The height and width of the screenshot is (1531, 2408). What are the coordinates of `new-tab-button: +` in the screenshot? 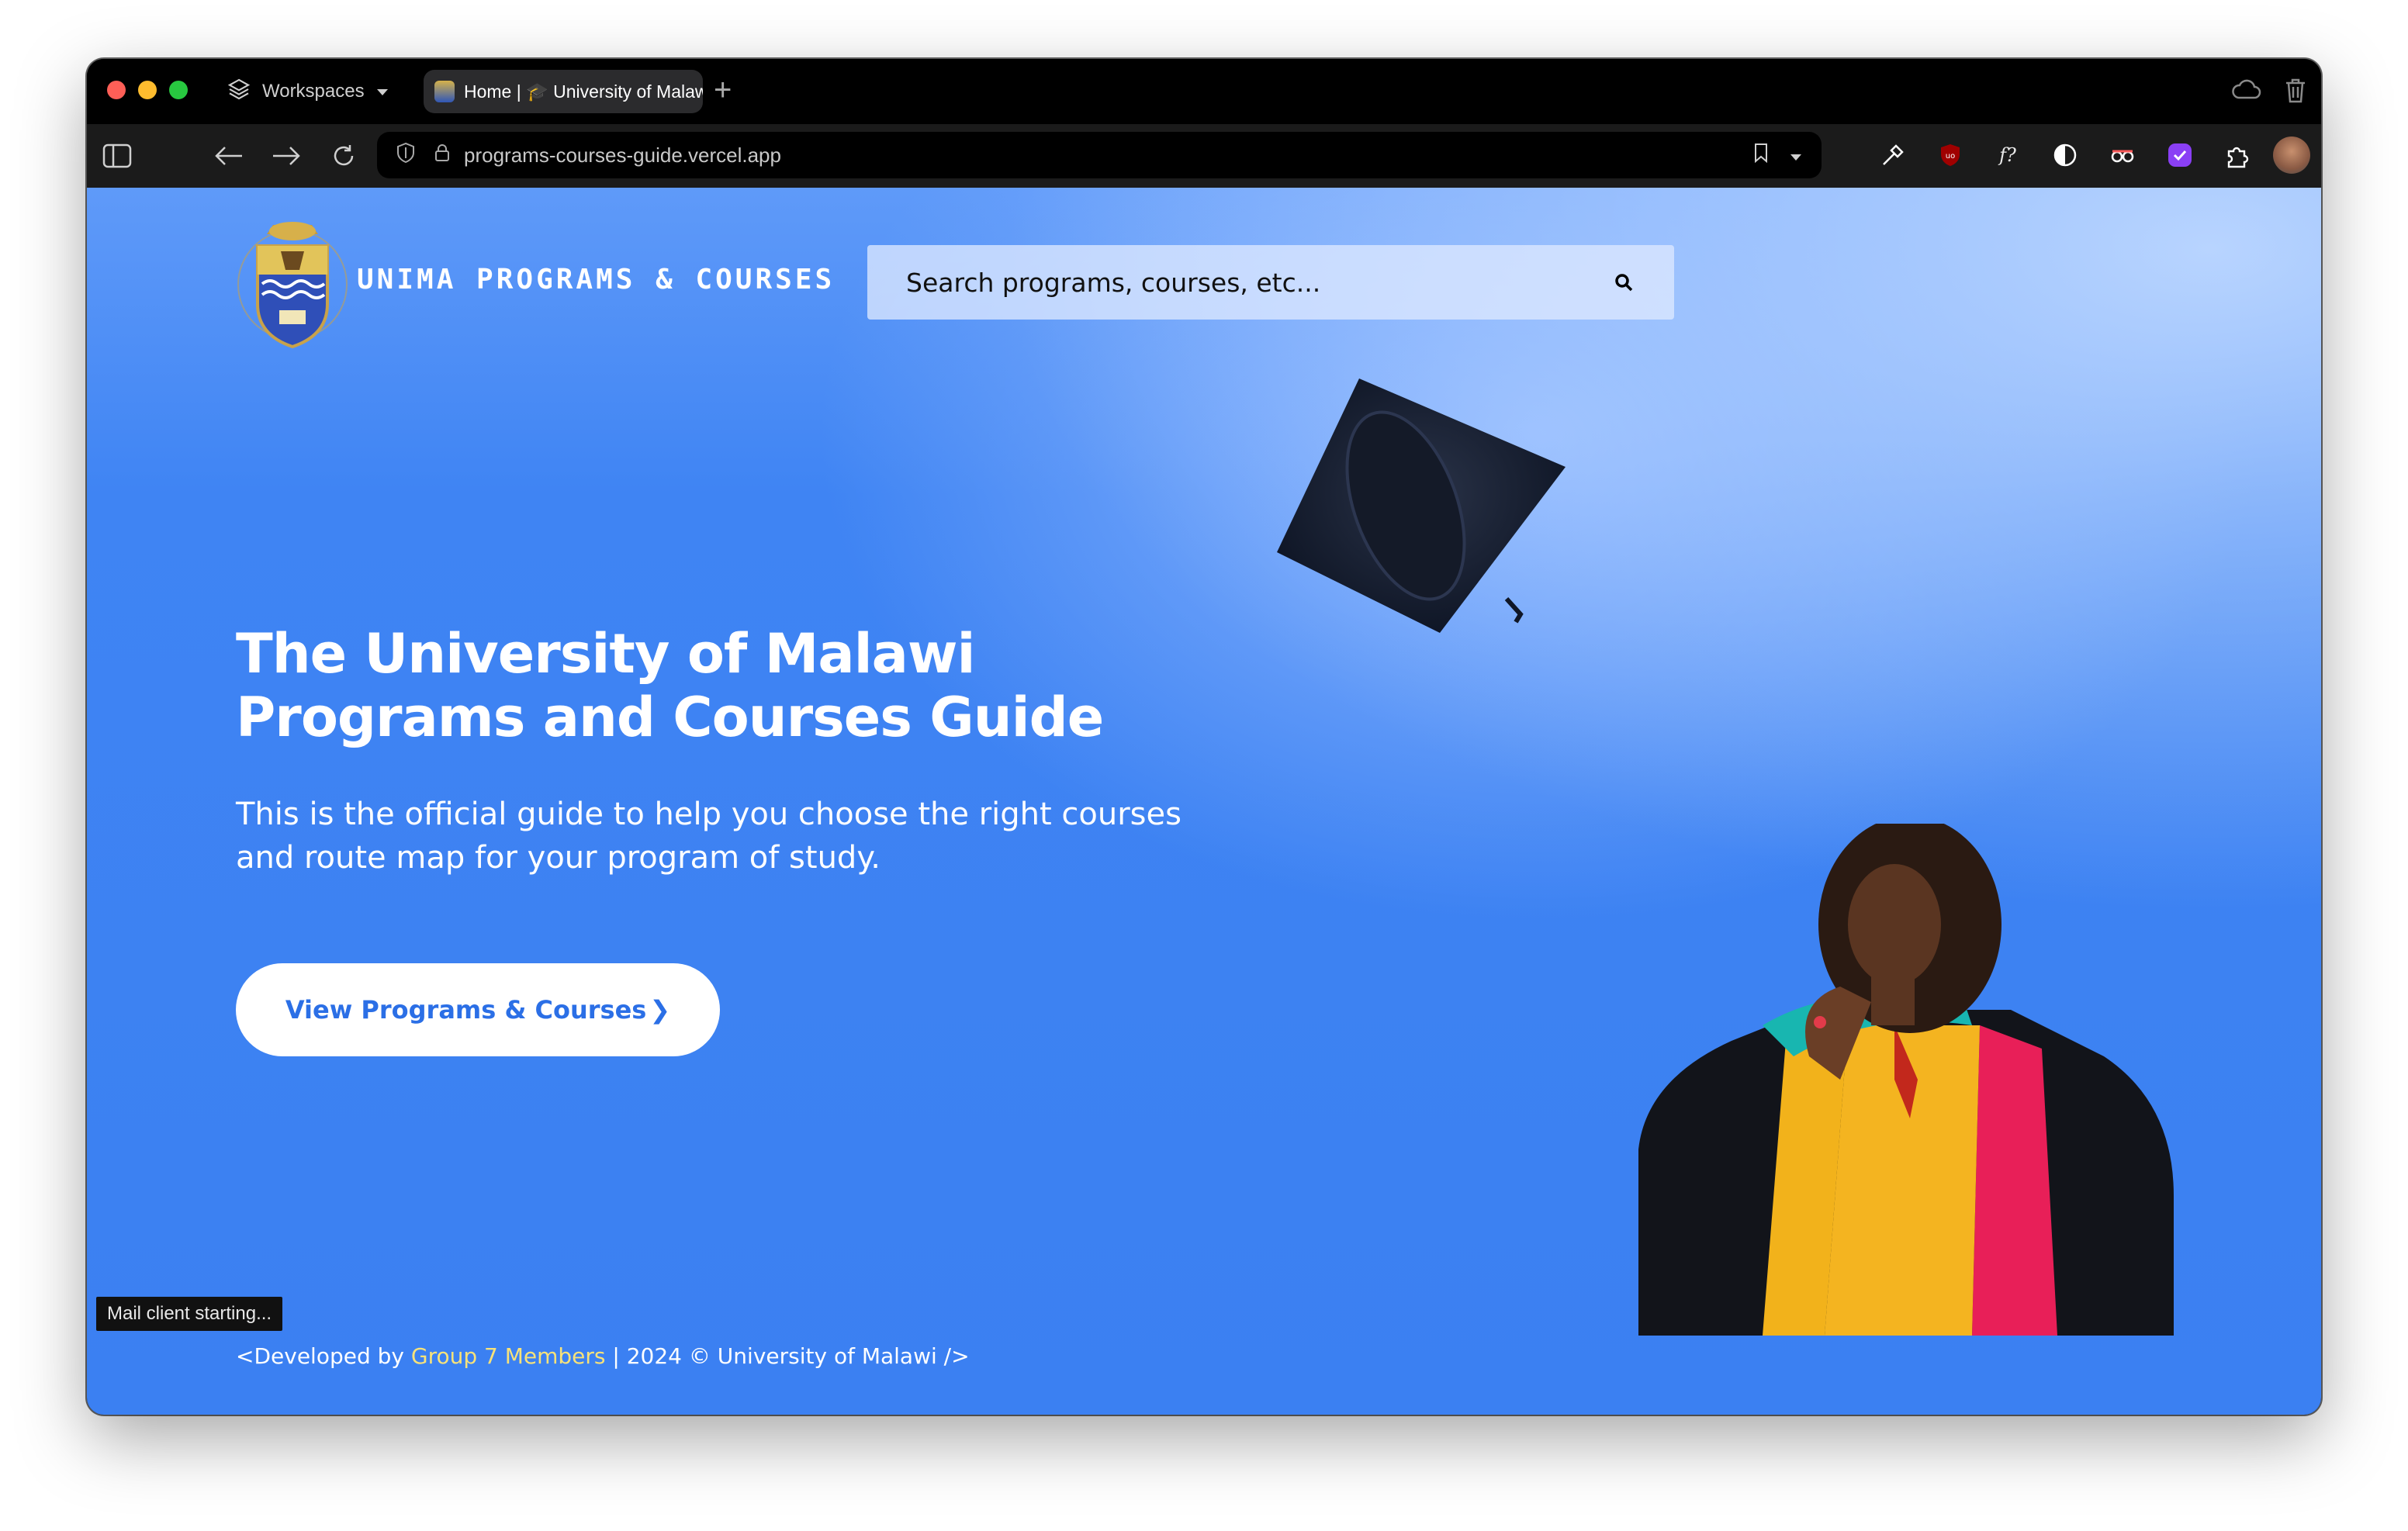 It's located at (723, 90).